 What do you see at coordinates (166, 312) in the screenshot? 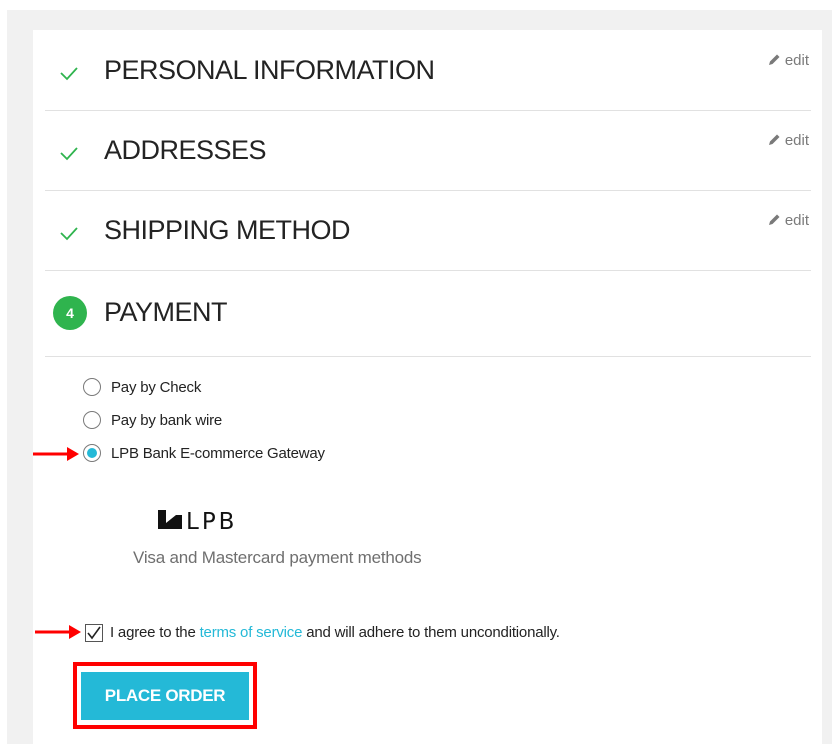
I see `step-title: PAYMENT` at bounding box center [166, 312].